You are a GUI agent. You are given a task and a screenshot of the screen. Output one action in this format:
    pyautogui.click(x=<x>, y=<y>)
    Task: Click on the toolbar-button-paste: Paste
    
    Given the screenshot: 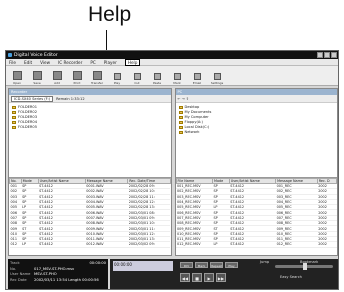 What is the action you would take?
    pyautogui.click(x=157, y=79)
    